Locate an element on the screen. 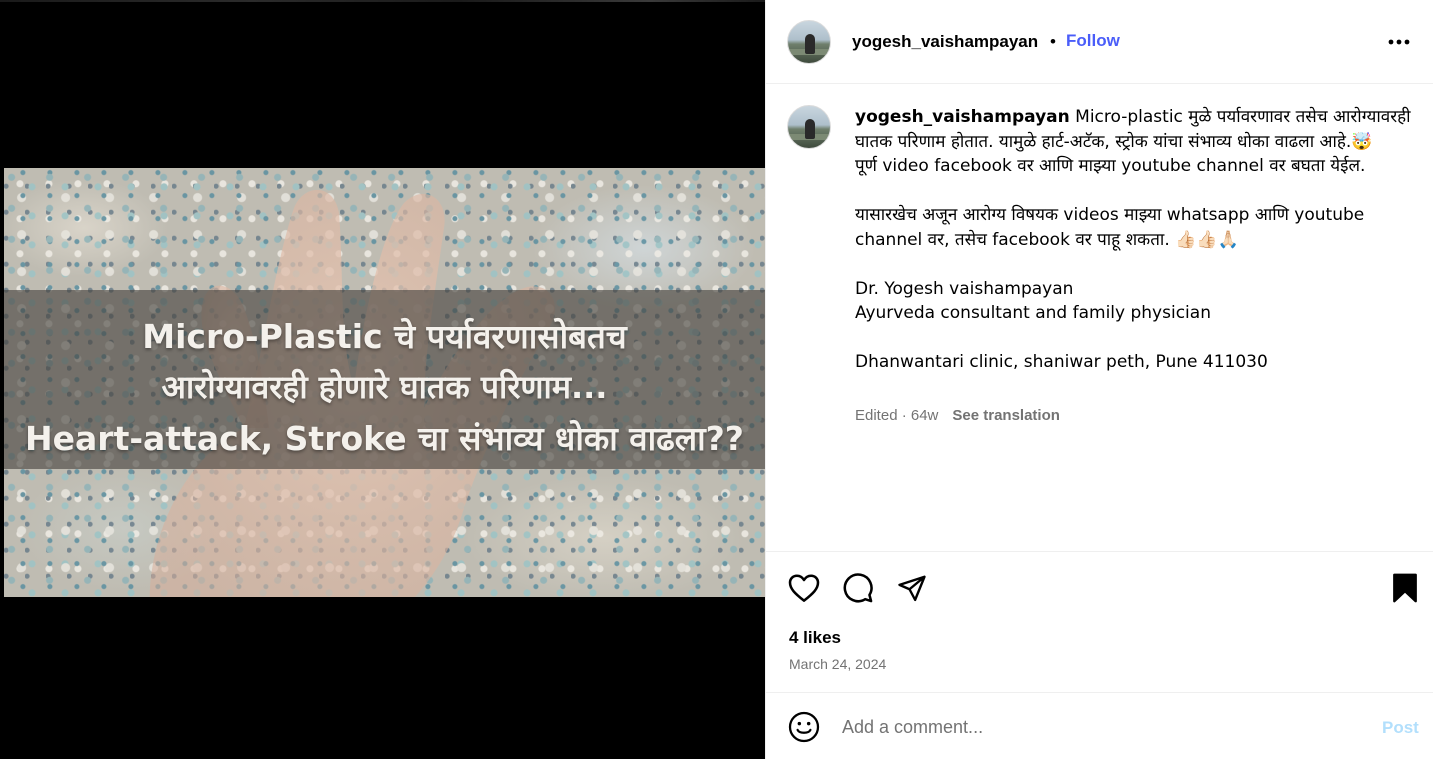 This screenshot has width=1433, height=759. banner-line-1: Micro-Plastic चे पर्यावरणासोबतच is located at coordinates (384, 336).